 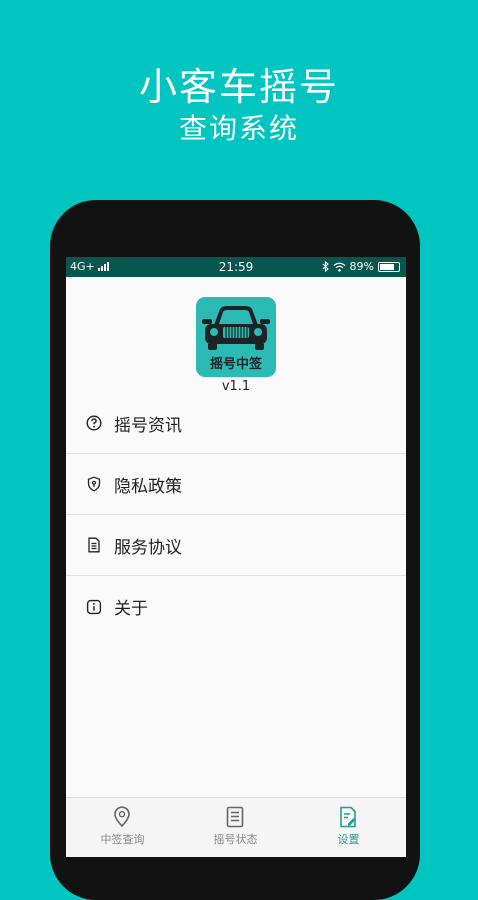 I want to click on app-logo: 摇号中签, so click(x=236, y=337).